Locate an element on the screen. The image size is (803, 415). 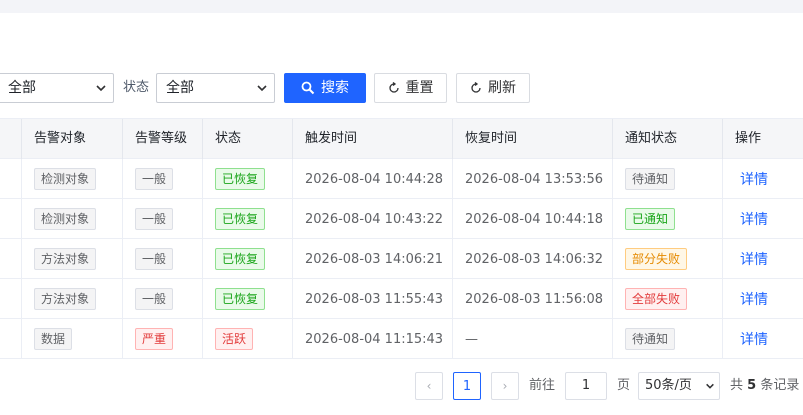
notify-badge: 部分失败 is located at coordinates (656, 259).